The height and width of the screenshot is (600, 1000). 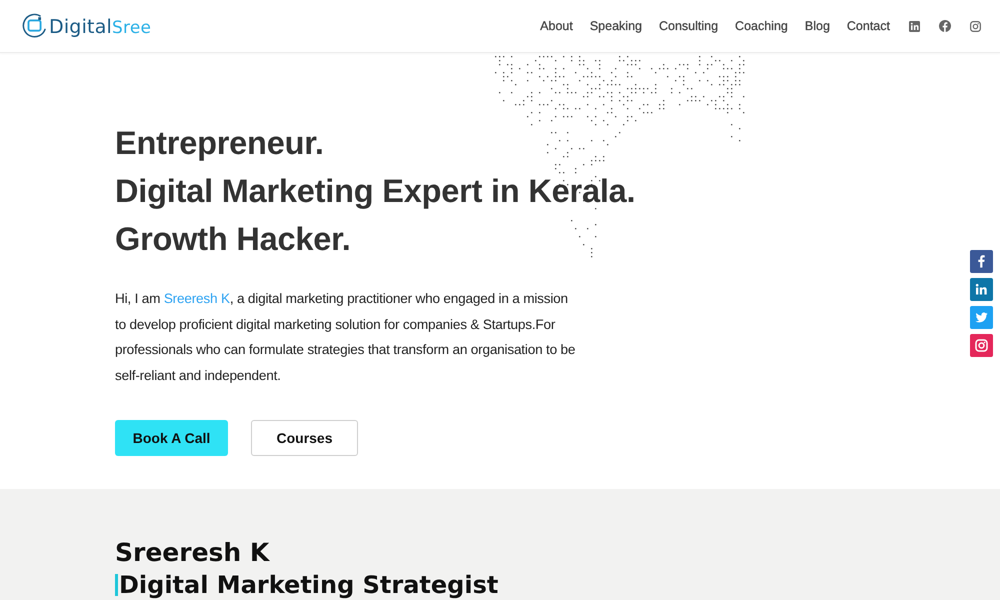 What do you see at coordinates (219, 143) in the screenshot?
I see `headline: Entrepreneur.` at bounding box center [219, 143].